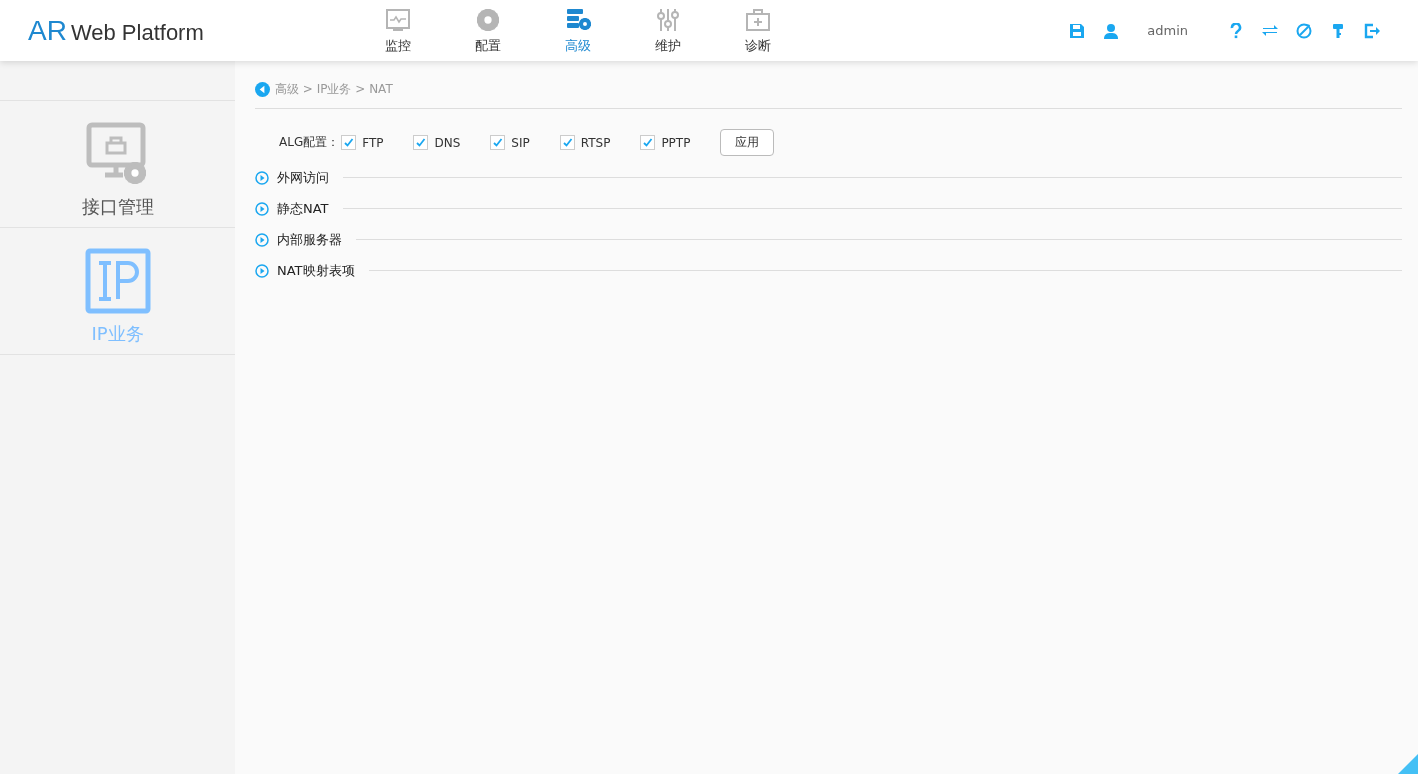 This screenshot has width=1418, height=774. Describe the element at coordinates (303, 177) in the screenshot. I see `section-title: 外网访问` at that location.